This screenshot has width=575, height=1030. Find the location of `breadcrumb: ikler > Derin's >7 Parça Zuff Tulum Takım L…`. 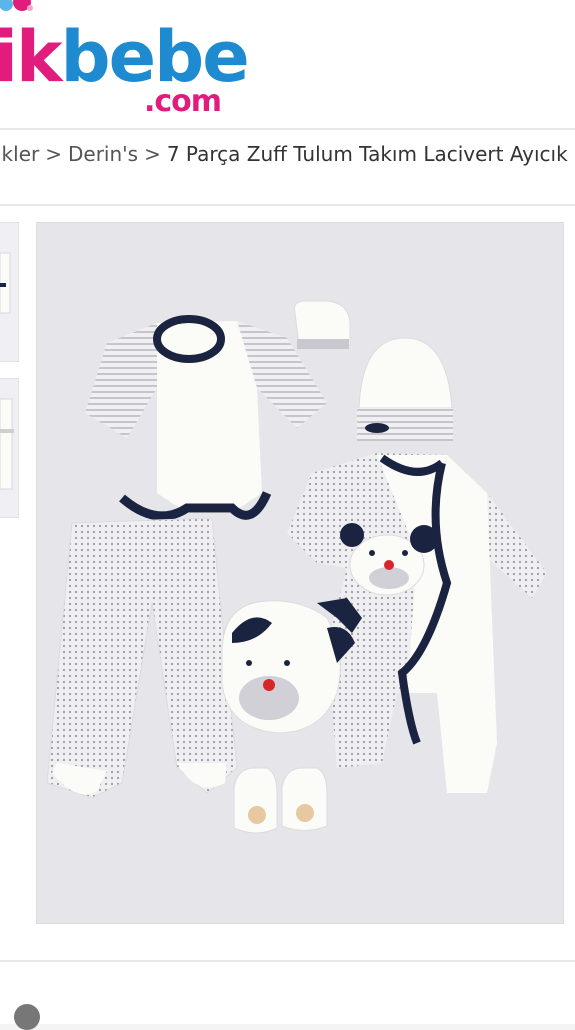

breadcrumb: ikler > Derin's >7 Parça Zuff Tulum Takım L… is located at coordinates (284, 154).